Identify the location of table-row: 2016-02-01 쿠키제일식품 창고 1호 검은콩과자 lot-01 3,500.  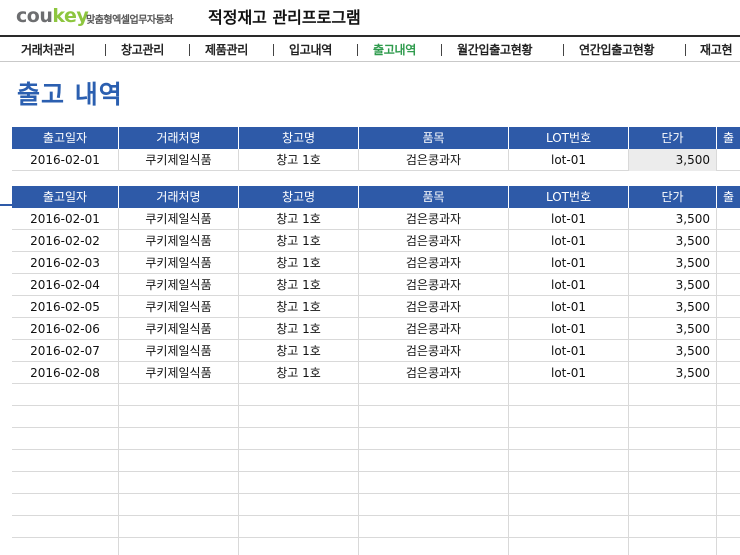
(376, 219).